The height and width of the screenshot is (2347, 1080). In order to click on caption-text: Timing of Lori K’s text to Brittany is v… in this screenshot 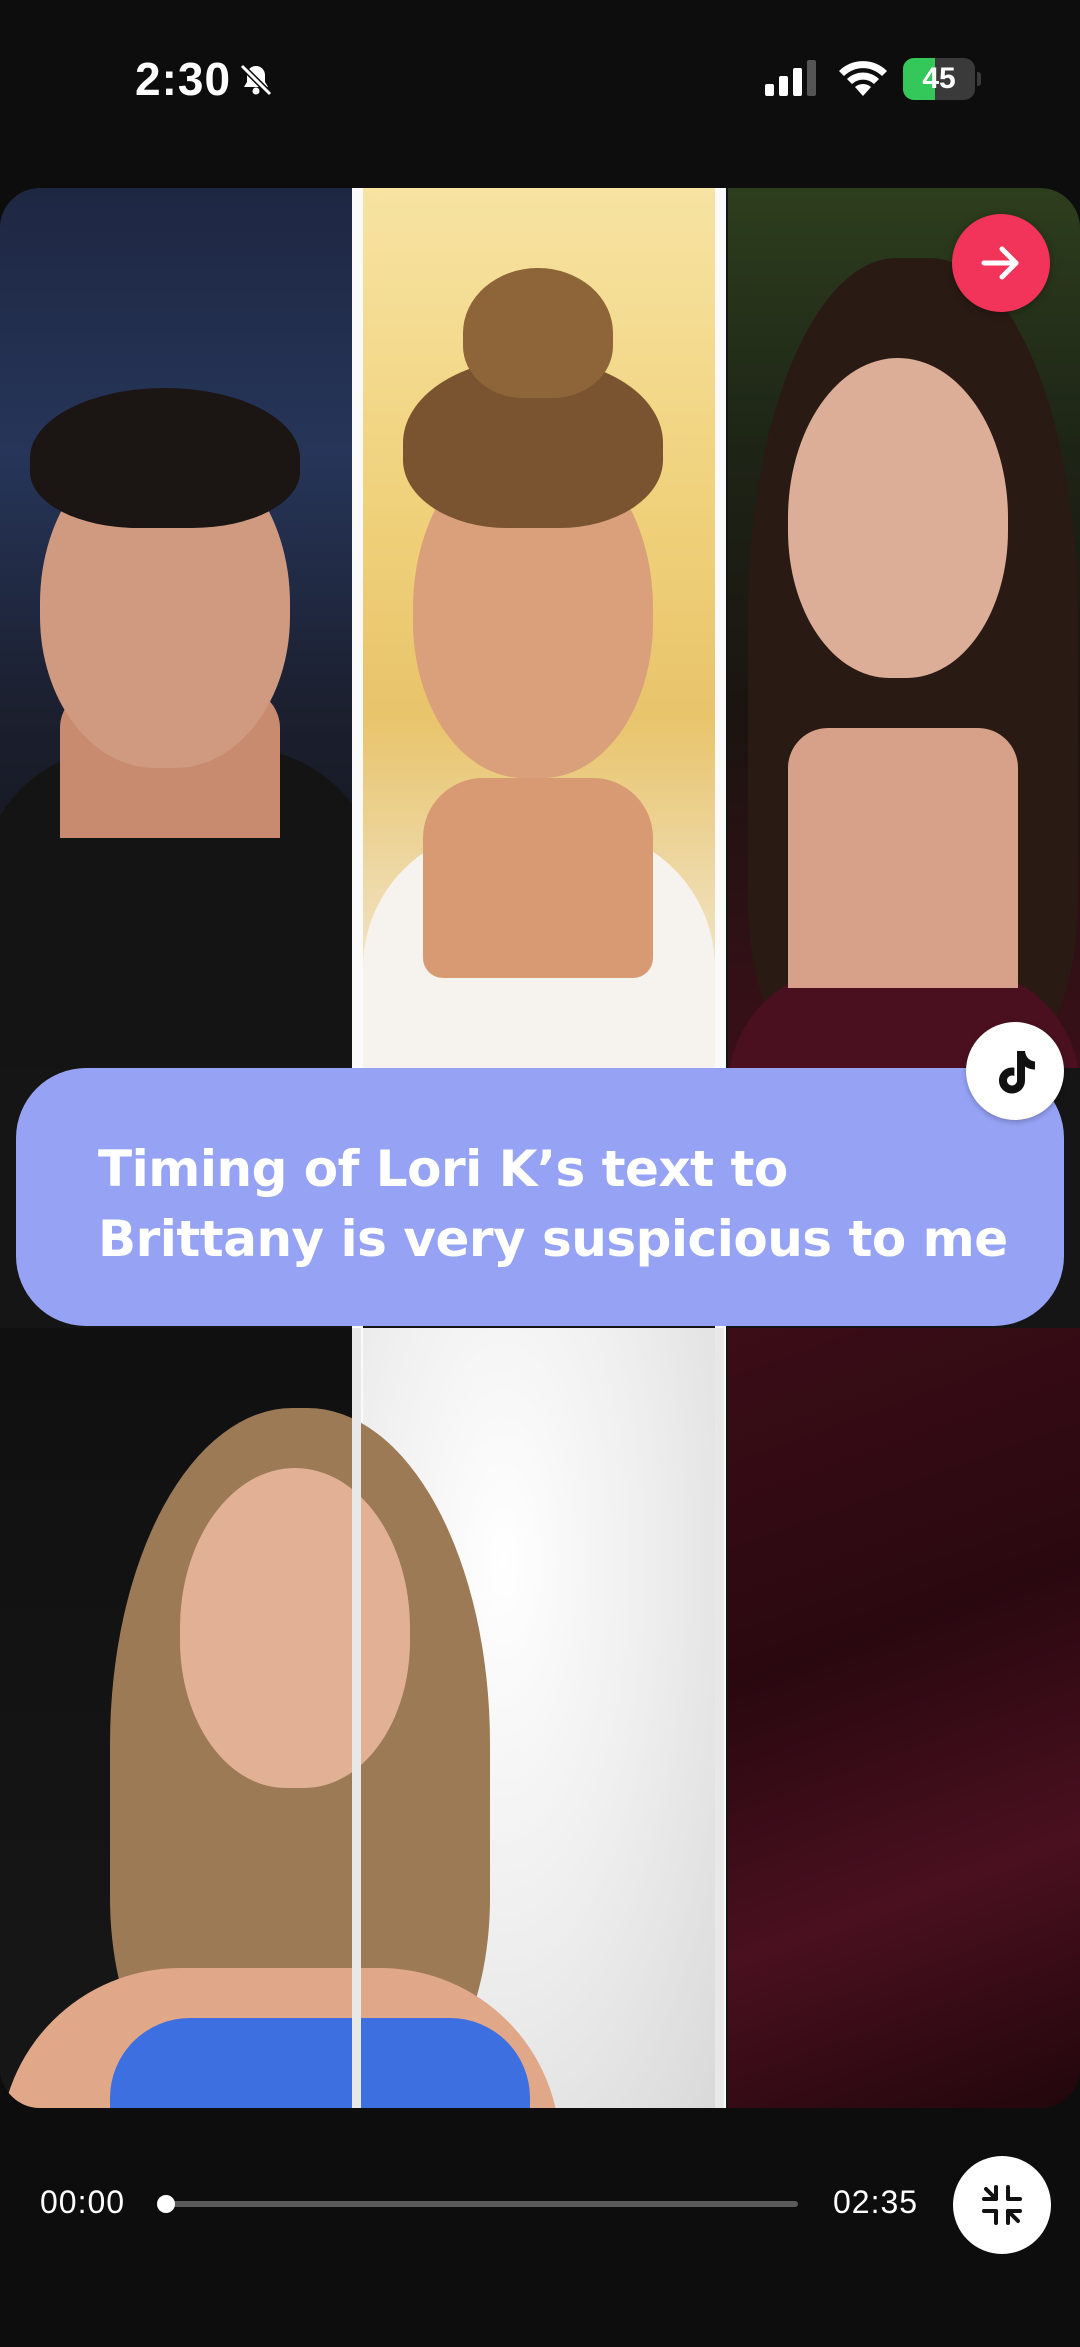, I will do `click(553, 1204)`.